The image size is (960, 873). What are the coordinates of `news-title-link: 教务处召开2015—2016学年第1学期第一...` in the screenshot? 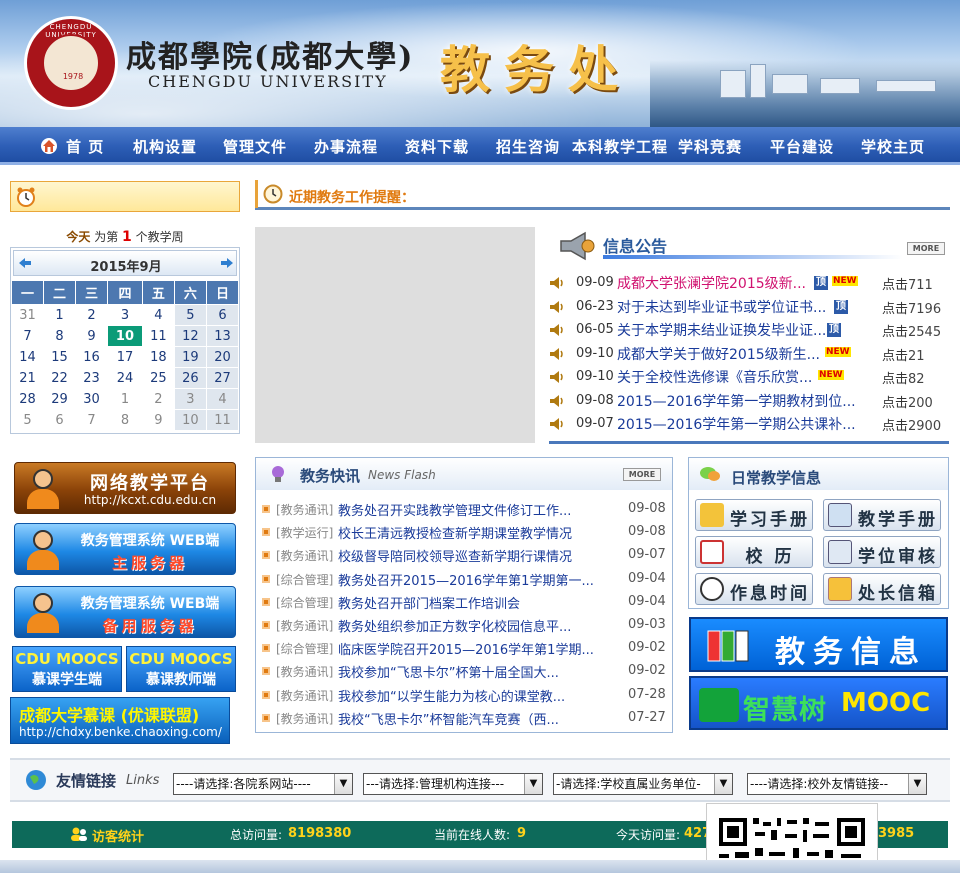 It's located at (466, 579).